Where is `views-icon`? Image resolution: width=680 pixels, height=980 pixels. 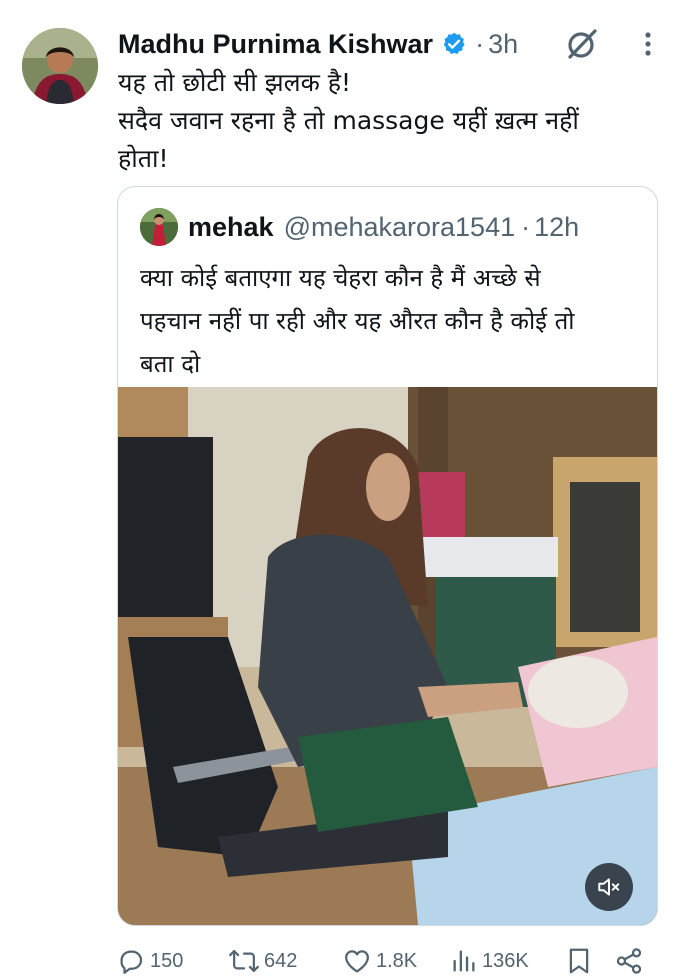 views-icon is located at coordinates (464, 961).